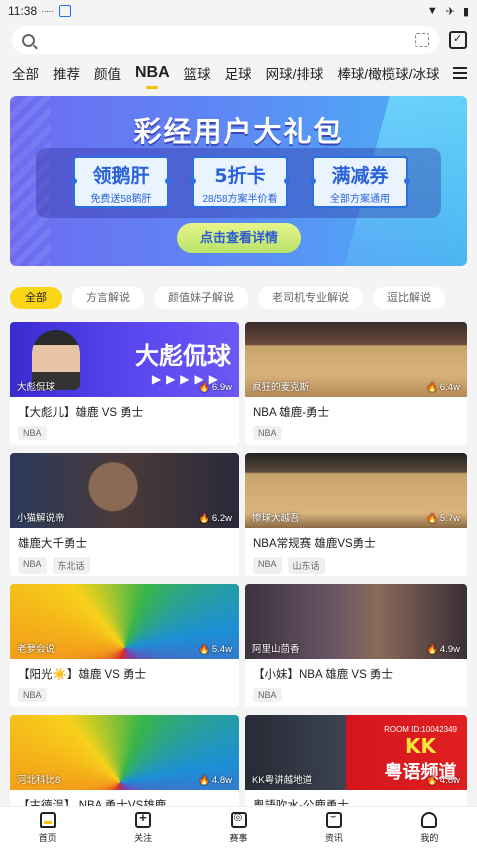 The width and height of the screenshot is (477, 848). I want to click on nav-mine: 我的, so click(429, 827).